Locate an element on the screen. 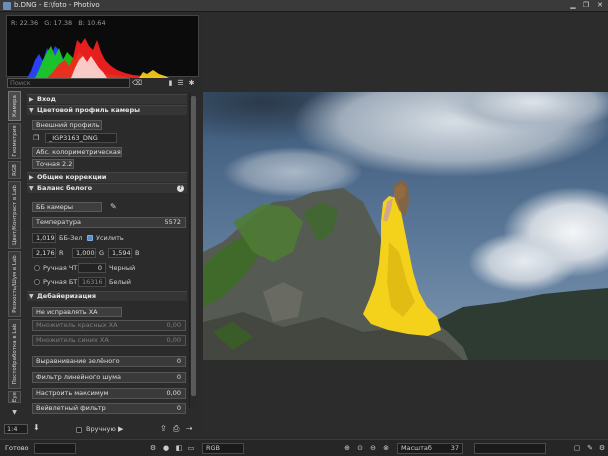  tab-postprocessing-label: Постобработка в Lab is located at coordinates (14, 354).